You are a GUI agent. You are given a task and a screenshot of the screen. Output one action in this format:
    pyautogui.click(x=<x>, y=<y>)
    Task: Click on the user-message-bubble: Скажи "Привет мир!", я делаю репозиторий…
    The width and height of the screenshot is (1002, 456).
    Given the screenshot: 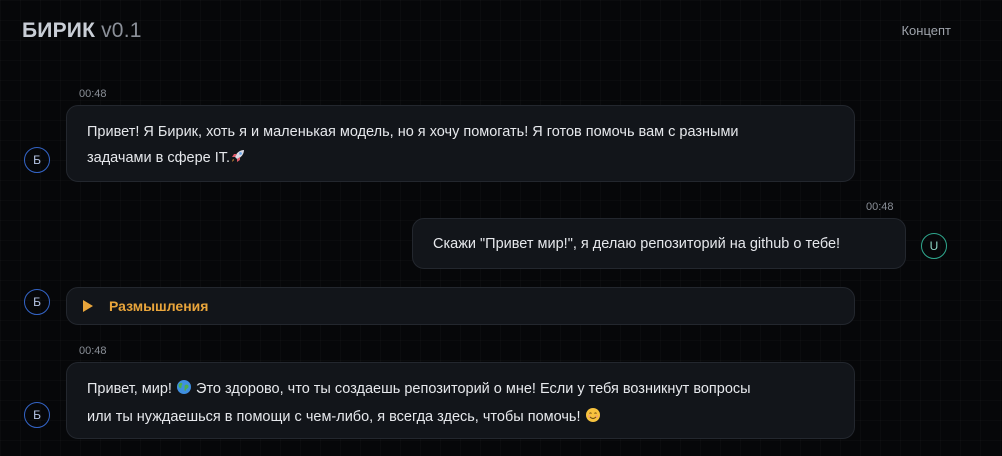 What is the action you would take?
    pyautogui.click(x=659, y=243)
    